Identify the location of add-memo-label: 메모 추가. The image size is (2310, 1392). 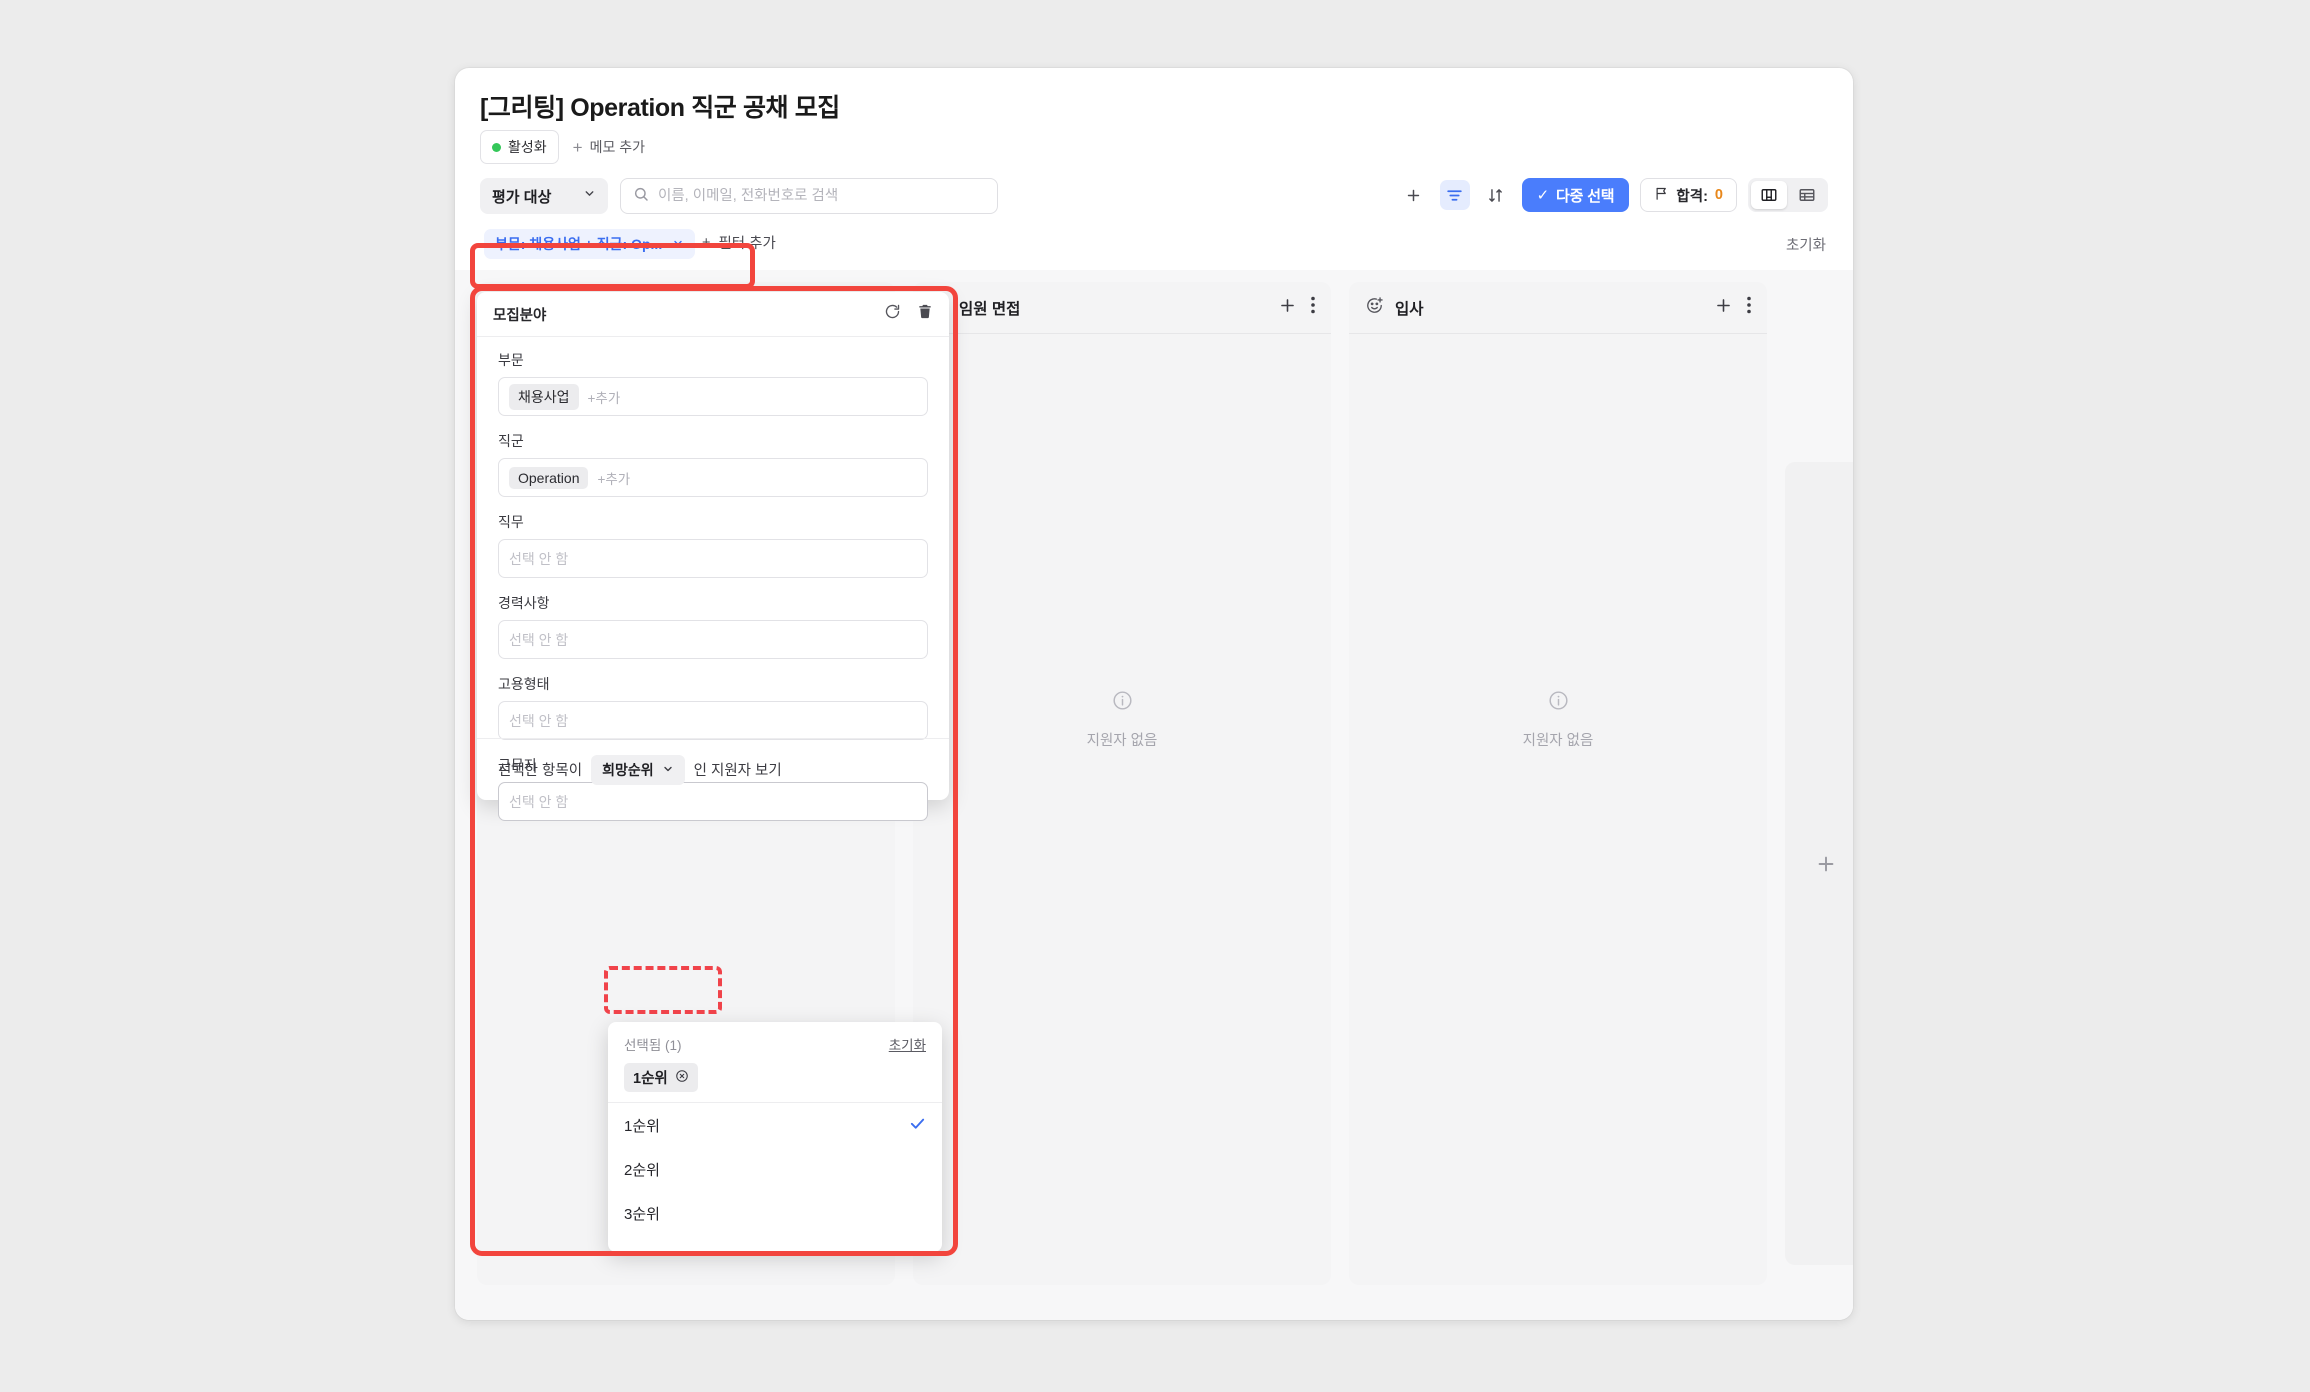
(617, 147).